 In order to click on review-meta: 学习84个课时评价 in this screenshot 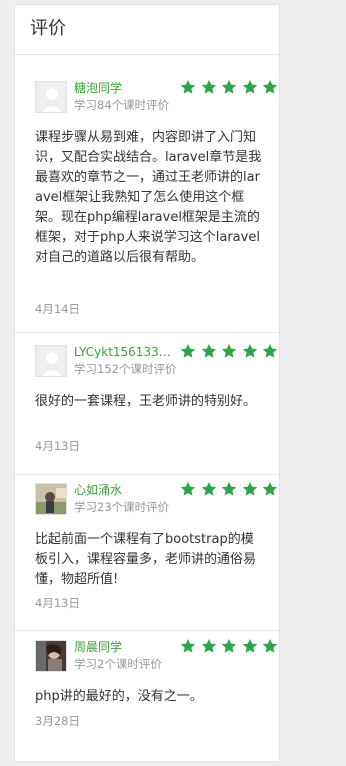, I will do `click(122, 105)`.